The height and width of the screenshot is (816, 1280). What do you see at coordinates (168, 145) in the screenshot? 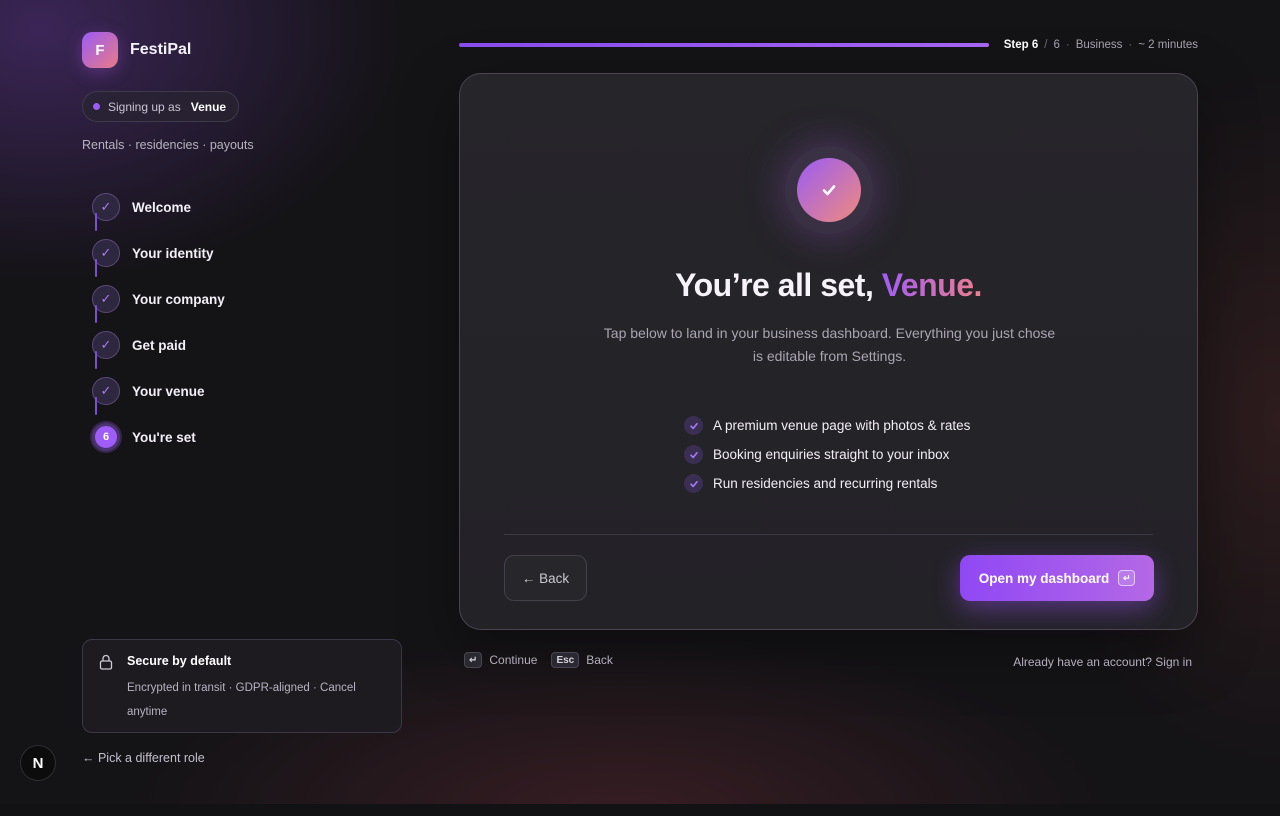
I see `tagline: Rentals · residencies · payouts` at bounding box center [168, 145].